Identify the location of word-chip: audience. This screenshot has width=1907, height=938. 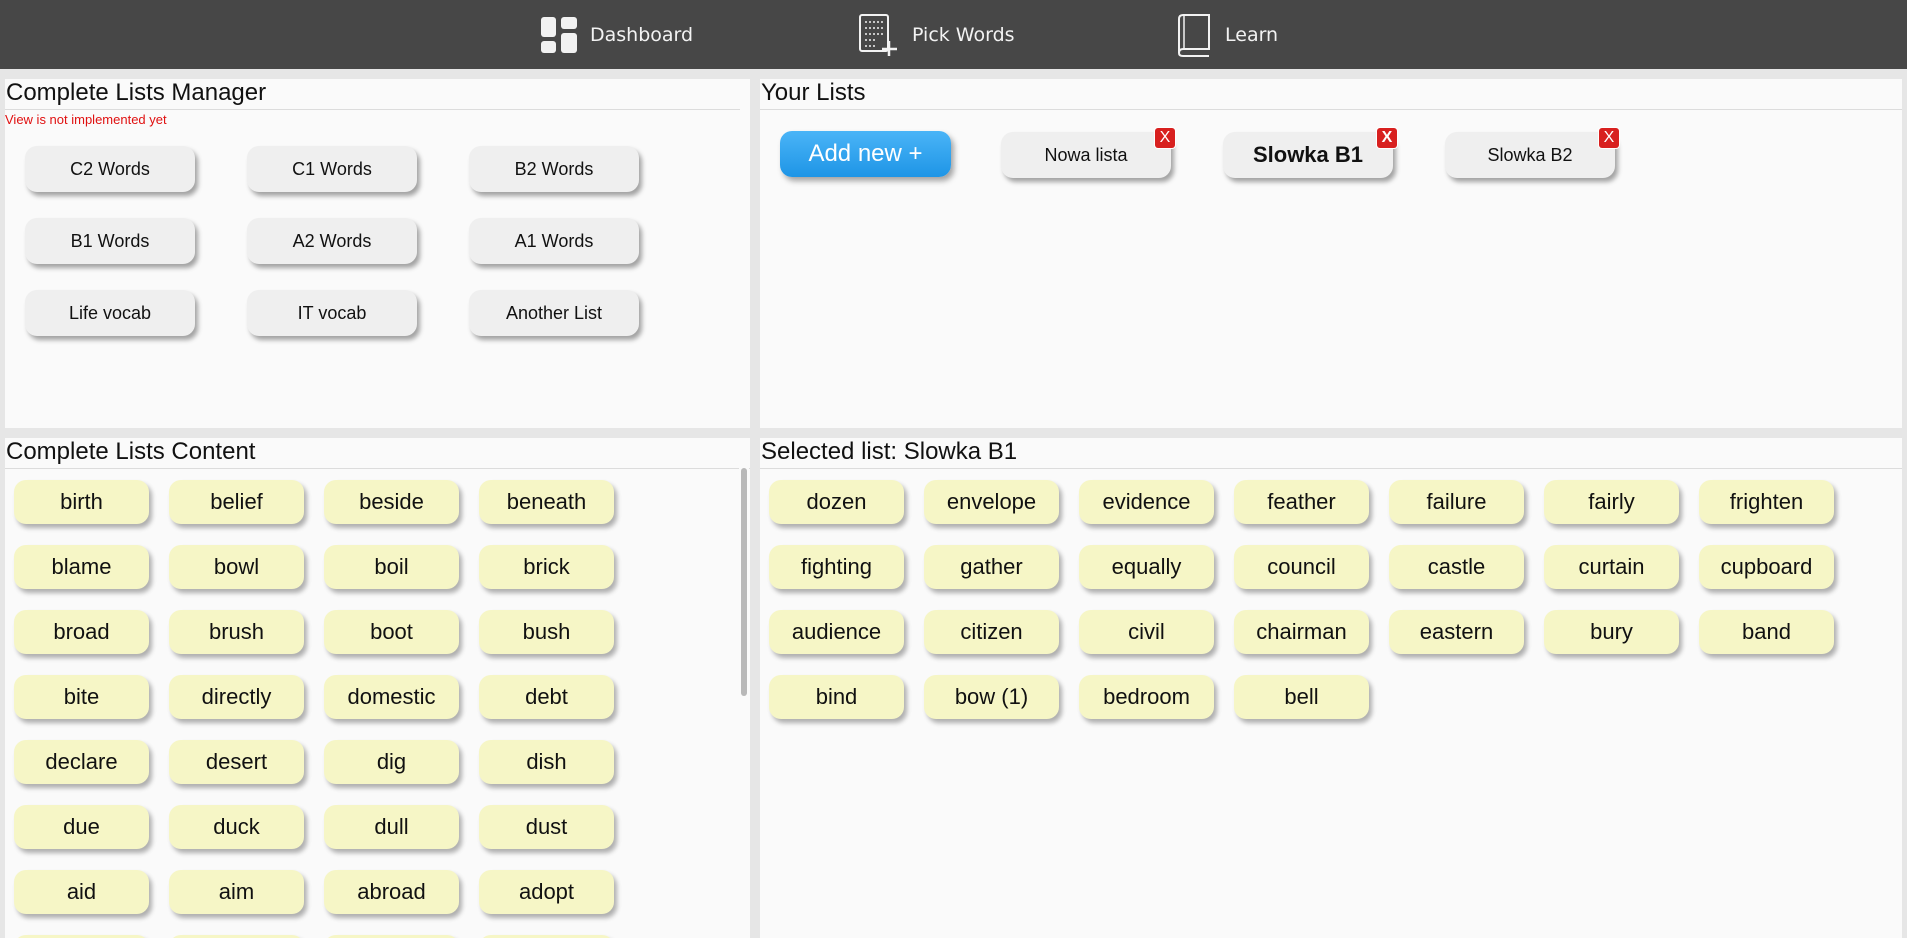
(836, 632).